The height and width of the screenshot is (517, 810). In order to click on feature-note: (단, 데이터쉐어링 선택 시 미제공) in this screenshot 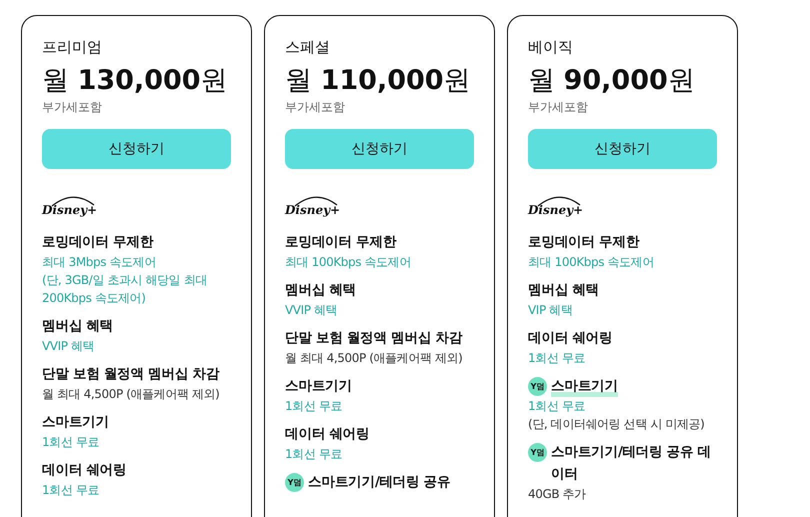, I will do `click(617, 424)`.